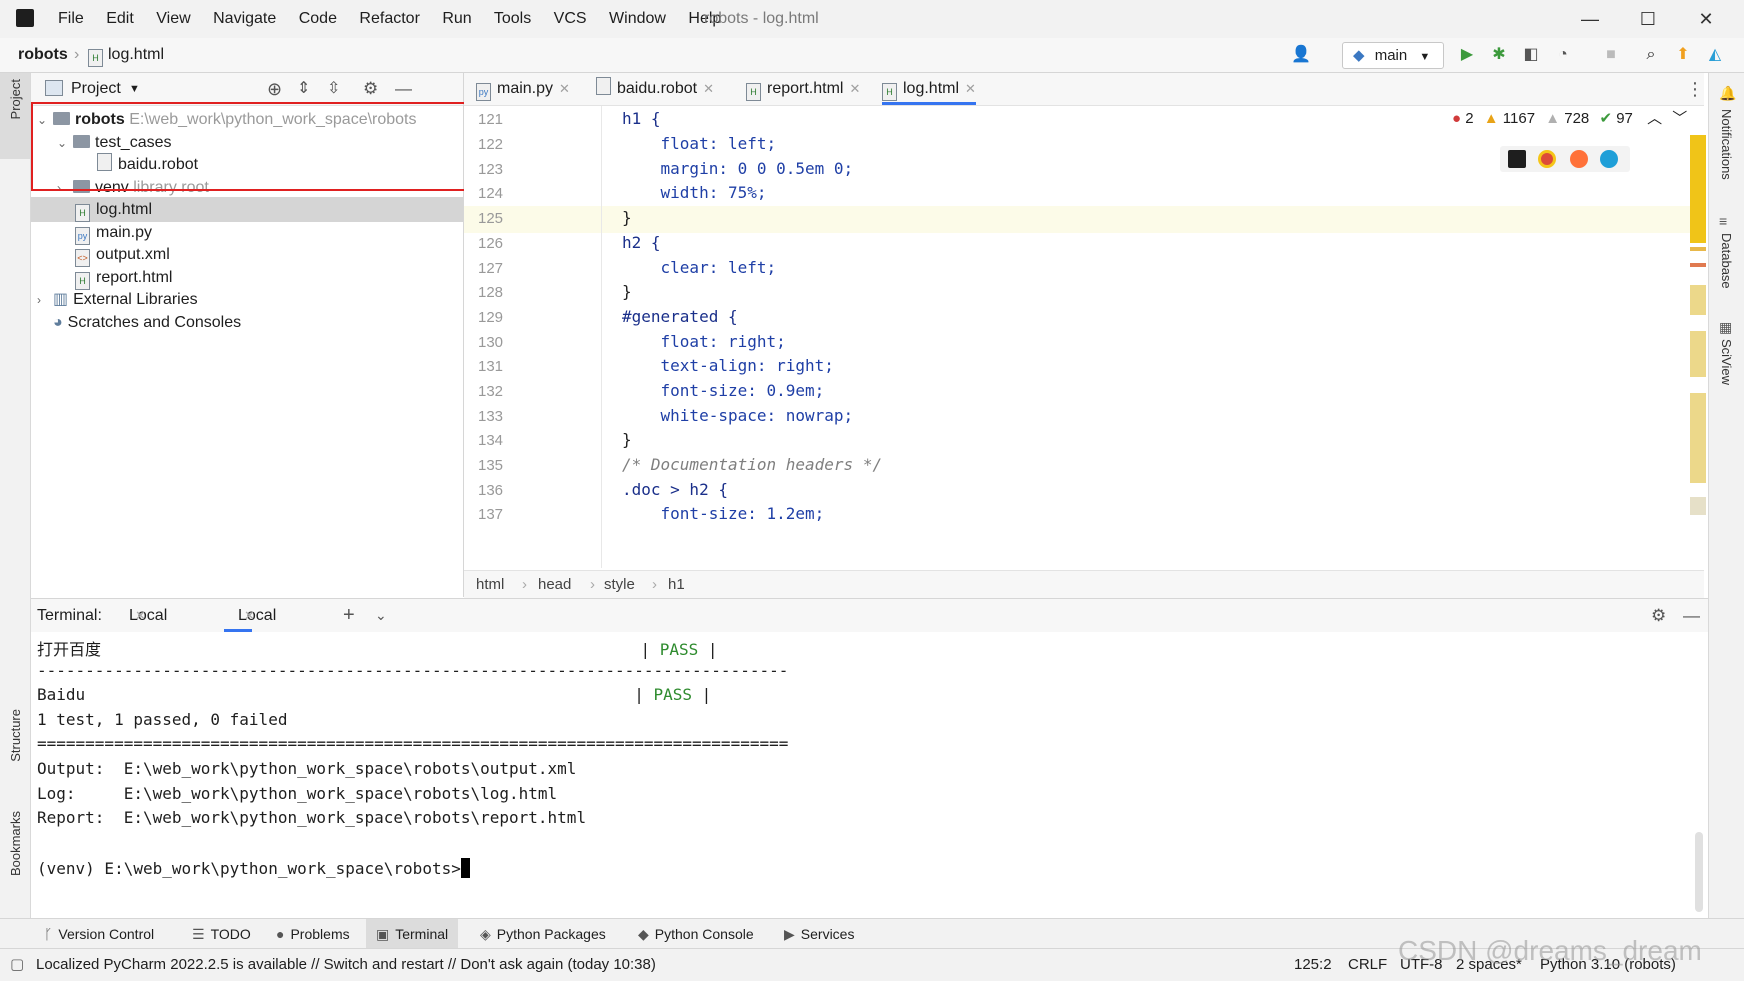 This screenshot has height=981, width=1744. Describe the element at coordinates (676, 584) in the screenshot. I see `breadcrumb-item: h1` at that location.